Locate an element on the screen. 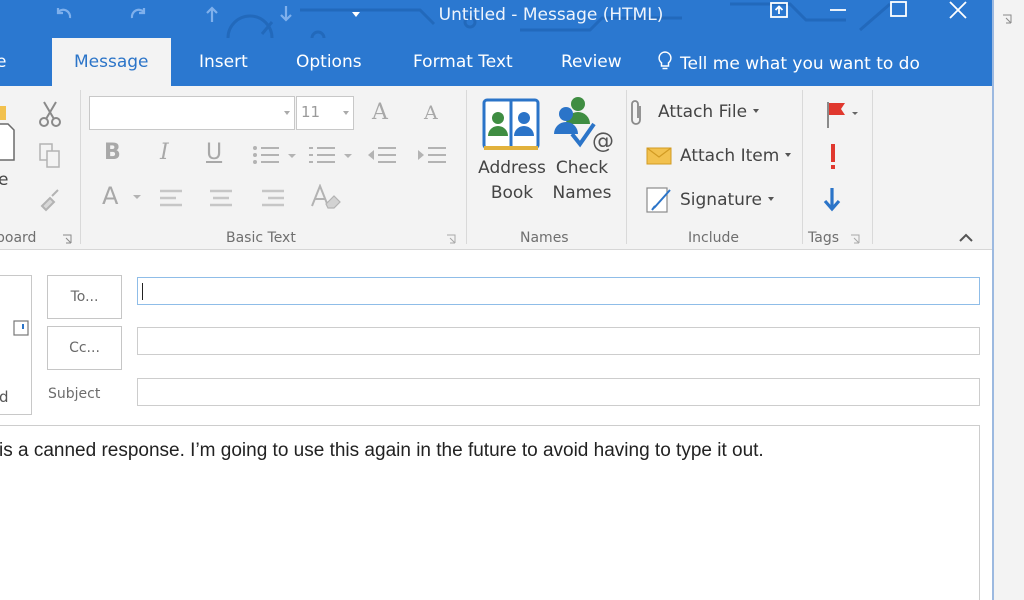 Image resolution: width=1024 pixels, height=600 pixels. font-name-dropdown is located at coordinates (192, 113).